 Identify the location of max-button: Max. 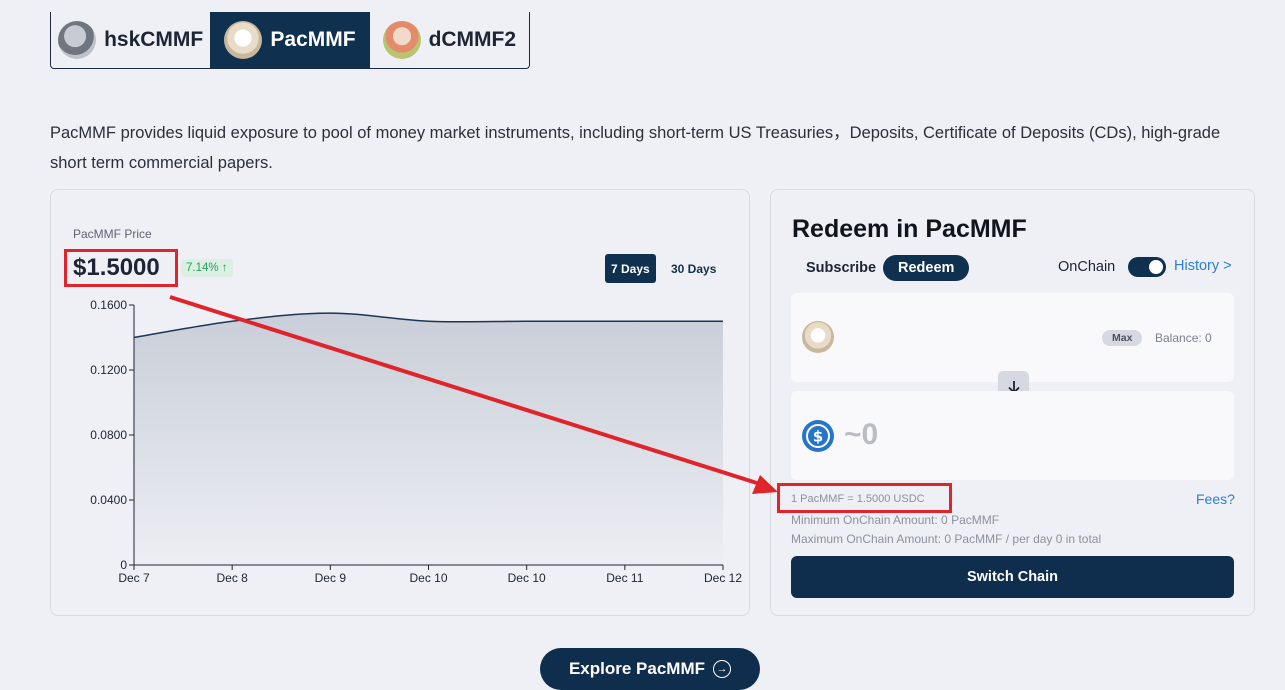
(1122, 338).